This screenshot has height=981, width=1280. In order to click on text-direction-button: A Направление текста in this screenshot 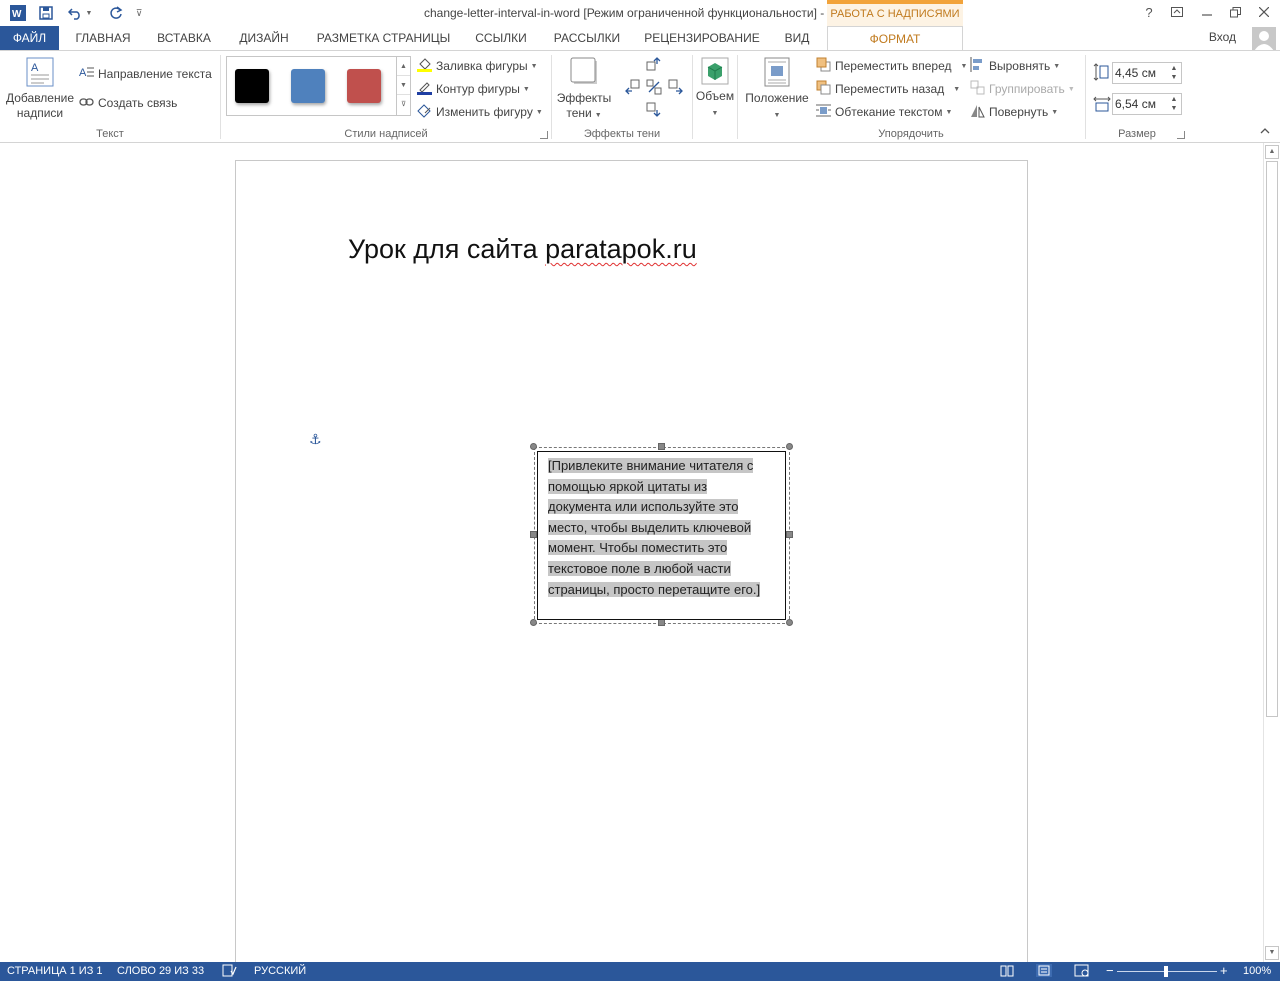, I will do `click(145, 73)`.